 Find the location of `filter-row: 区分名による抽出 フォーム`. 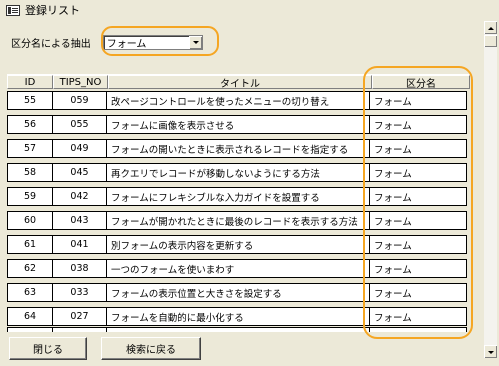

filter-row: 区分名による抽出 フォーム is located at coordinates (107, 42).